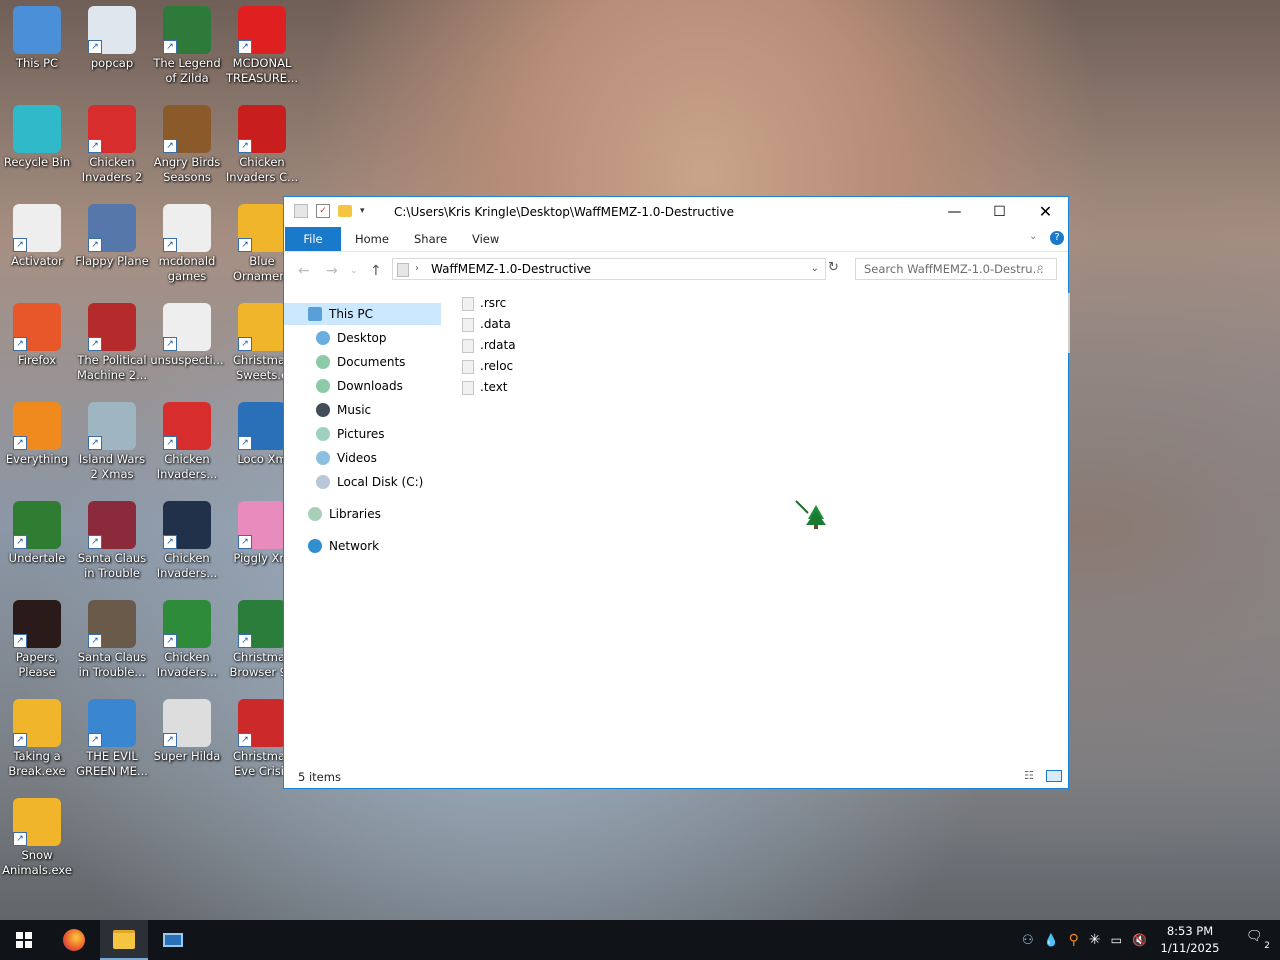 Image resolution: width=1280 pixels, height=960 pixels. Describe the element at coordinates (815, 269) in the screenshot. I see `address-dropdown-icon: ⌄` at that location.